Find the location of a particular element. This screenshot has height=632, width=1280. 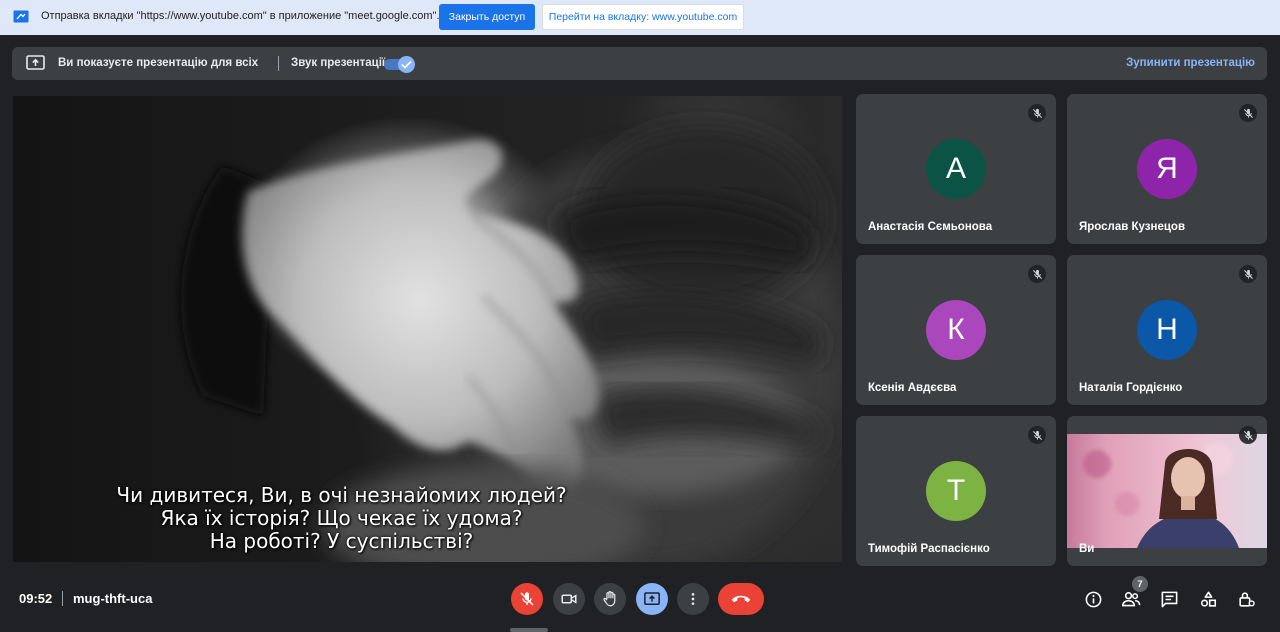

meeting-clock: 09:52 is located at coordinates (36, 598).